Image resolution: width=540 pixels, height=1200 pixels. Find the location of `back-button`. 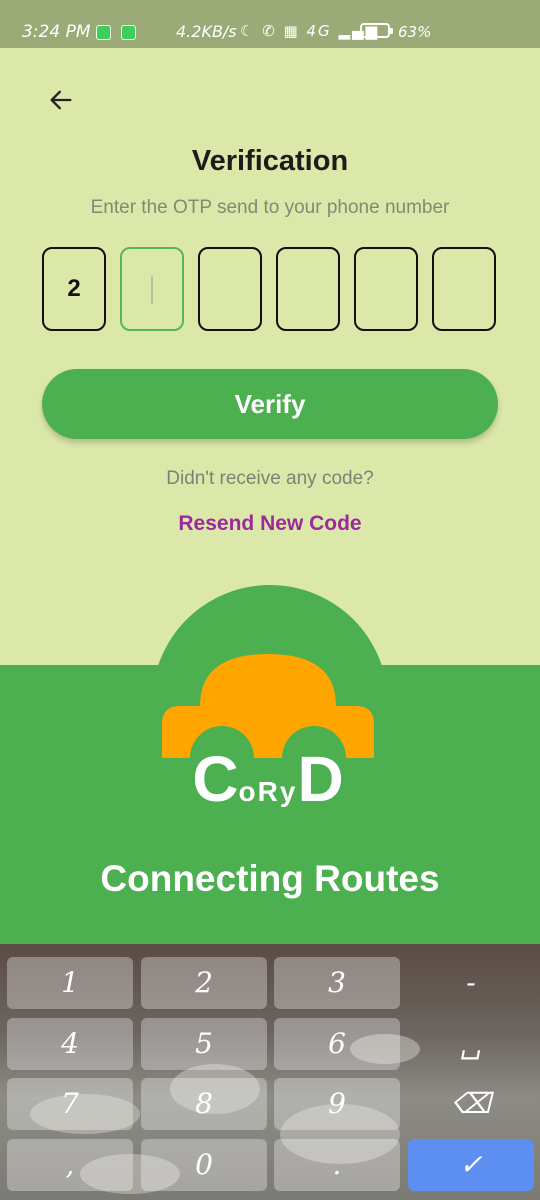

back-button is located at coordinates (61, 99).